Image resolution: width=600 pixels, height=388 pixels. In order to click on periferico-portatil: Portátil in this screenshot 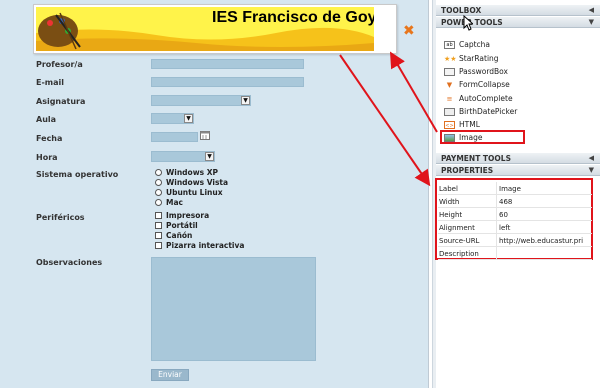, I will do `click(176, 225)`.